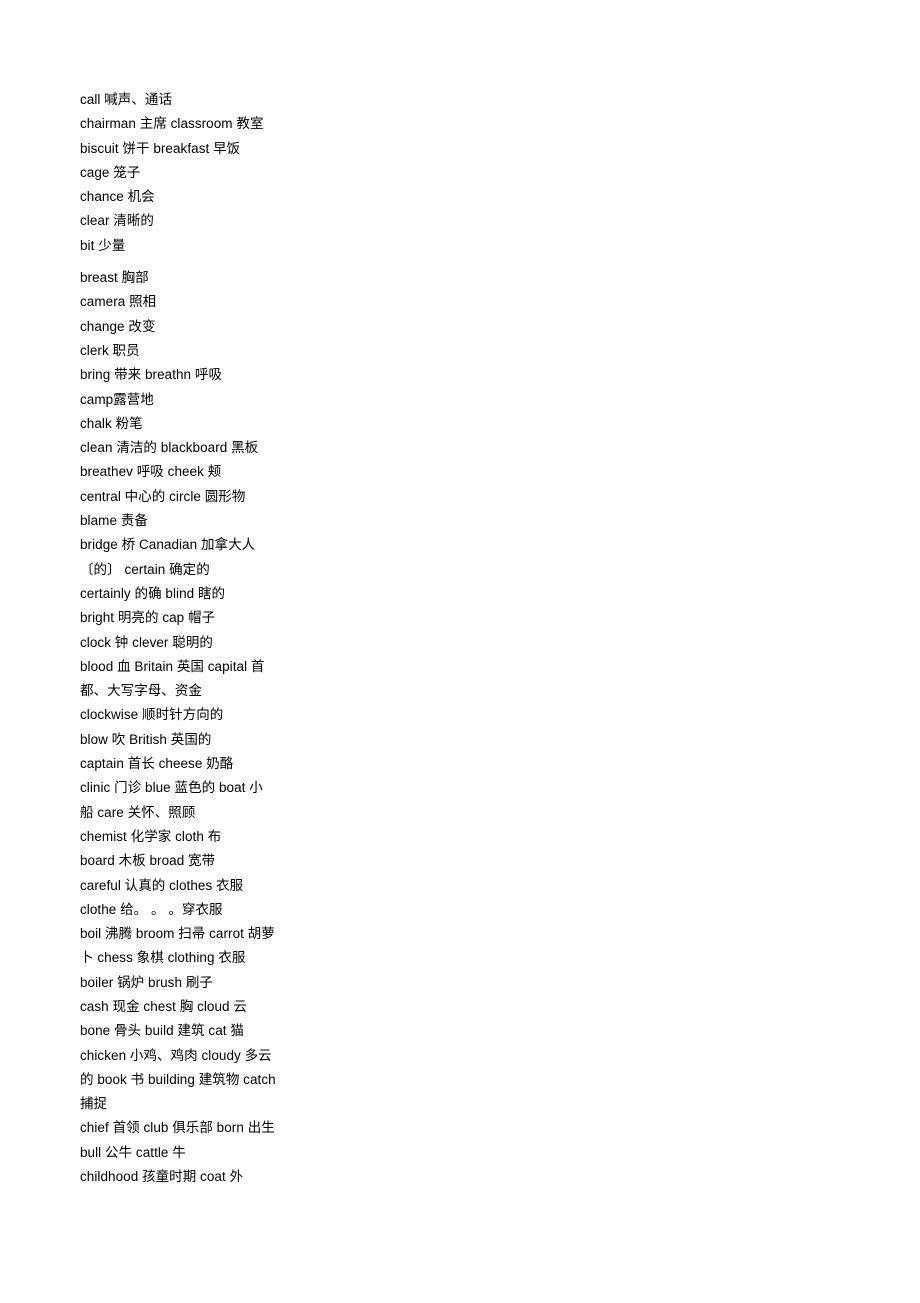 The image size is (920, 1303). Describe the element at coordinates (162, 1177) in the screenshot. I see `vocabulary-line: childhood 孩童时期 coat 外` at that location.